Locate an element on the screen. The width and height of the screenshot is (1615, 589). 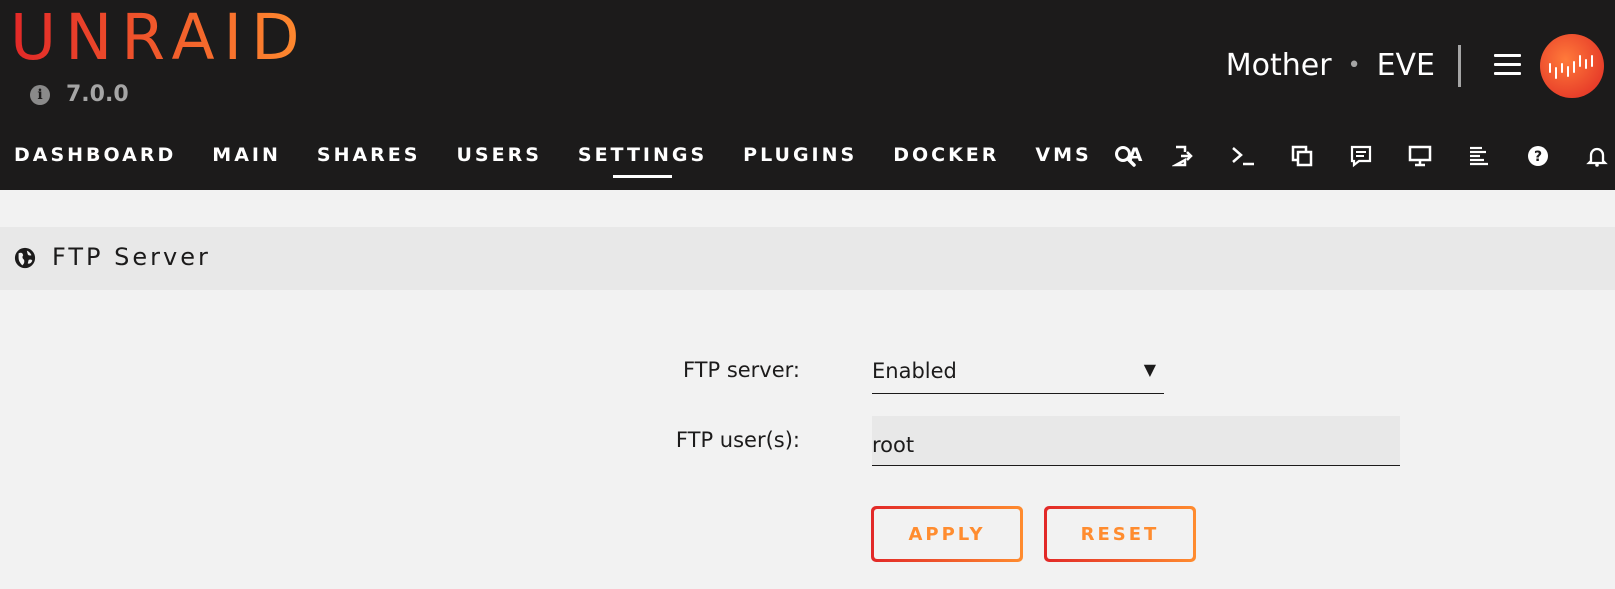
unraid-mark-icon is located at coordinates (1571, 67).